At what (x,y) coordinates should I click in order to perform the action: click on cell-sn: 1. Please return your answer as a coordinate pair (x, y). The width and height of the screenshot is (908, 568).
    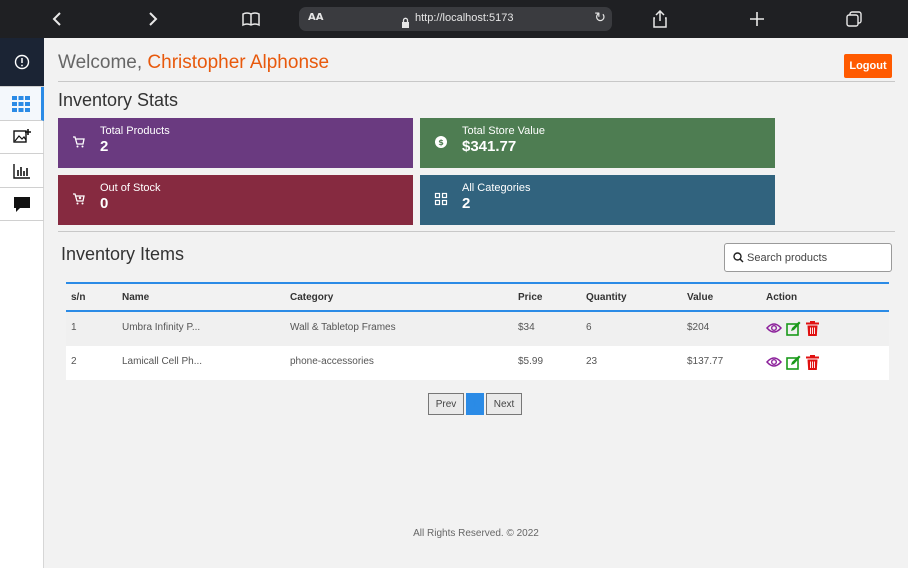
    Looking at the image, I should click on (74, 327).